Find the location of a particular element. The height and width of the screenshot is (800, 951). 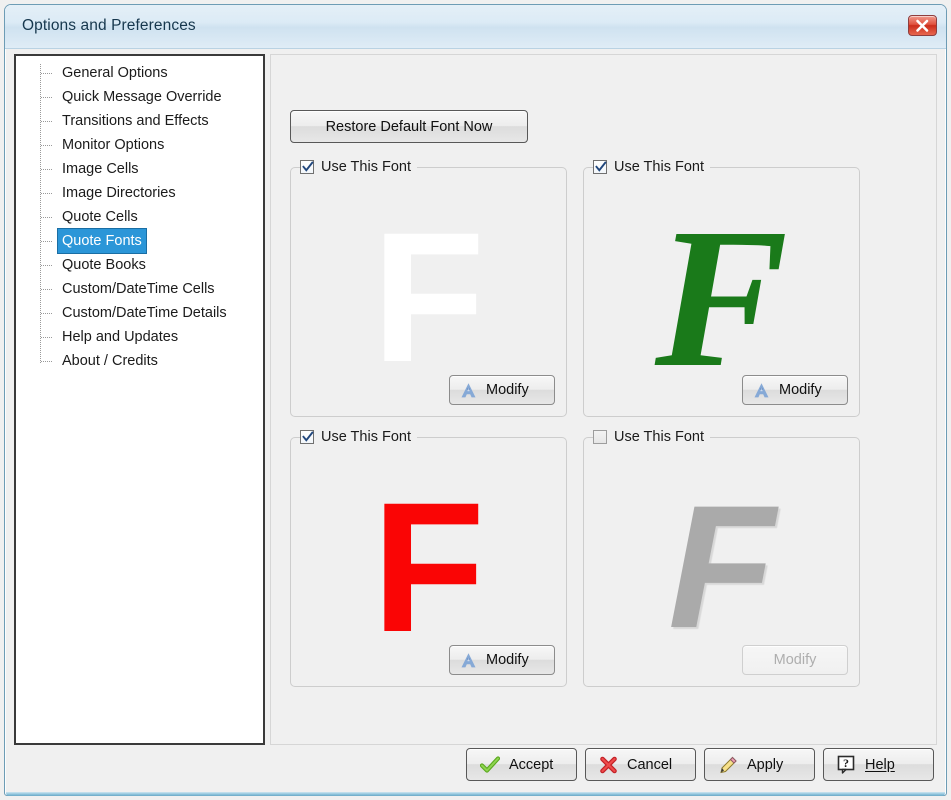

sidebar-item-transitions-and-effects: Transitions and Effects is located at coordinates (139, 121).